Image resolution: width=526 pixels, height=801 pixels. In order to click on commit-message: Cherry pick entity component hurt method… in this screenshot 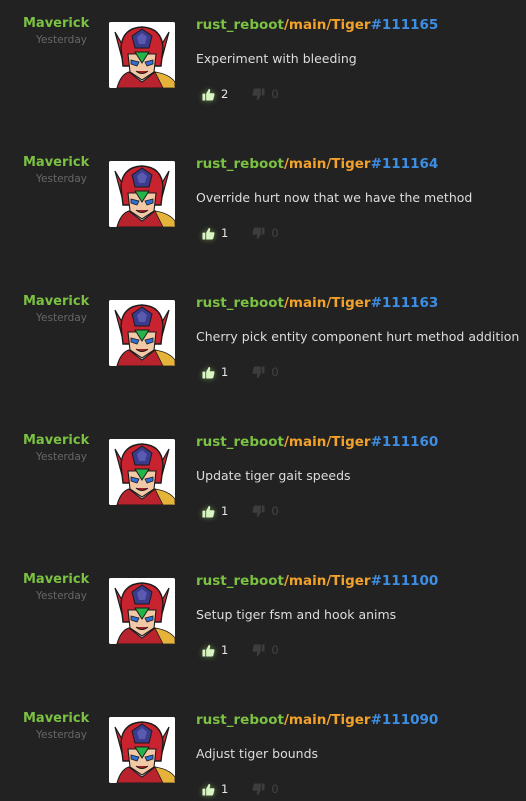, I will do `click(358, 336)`.